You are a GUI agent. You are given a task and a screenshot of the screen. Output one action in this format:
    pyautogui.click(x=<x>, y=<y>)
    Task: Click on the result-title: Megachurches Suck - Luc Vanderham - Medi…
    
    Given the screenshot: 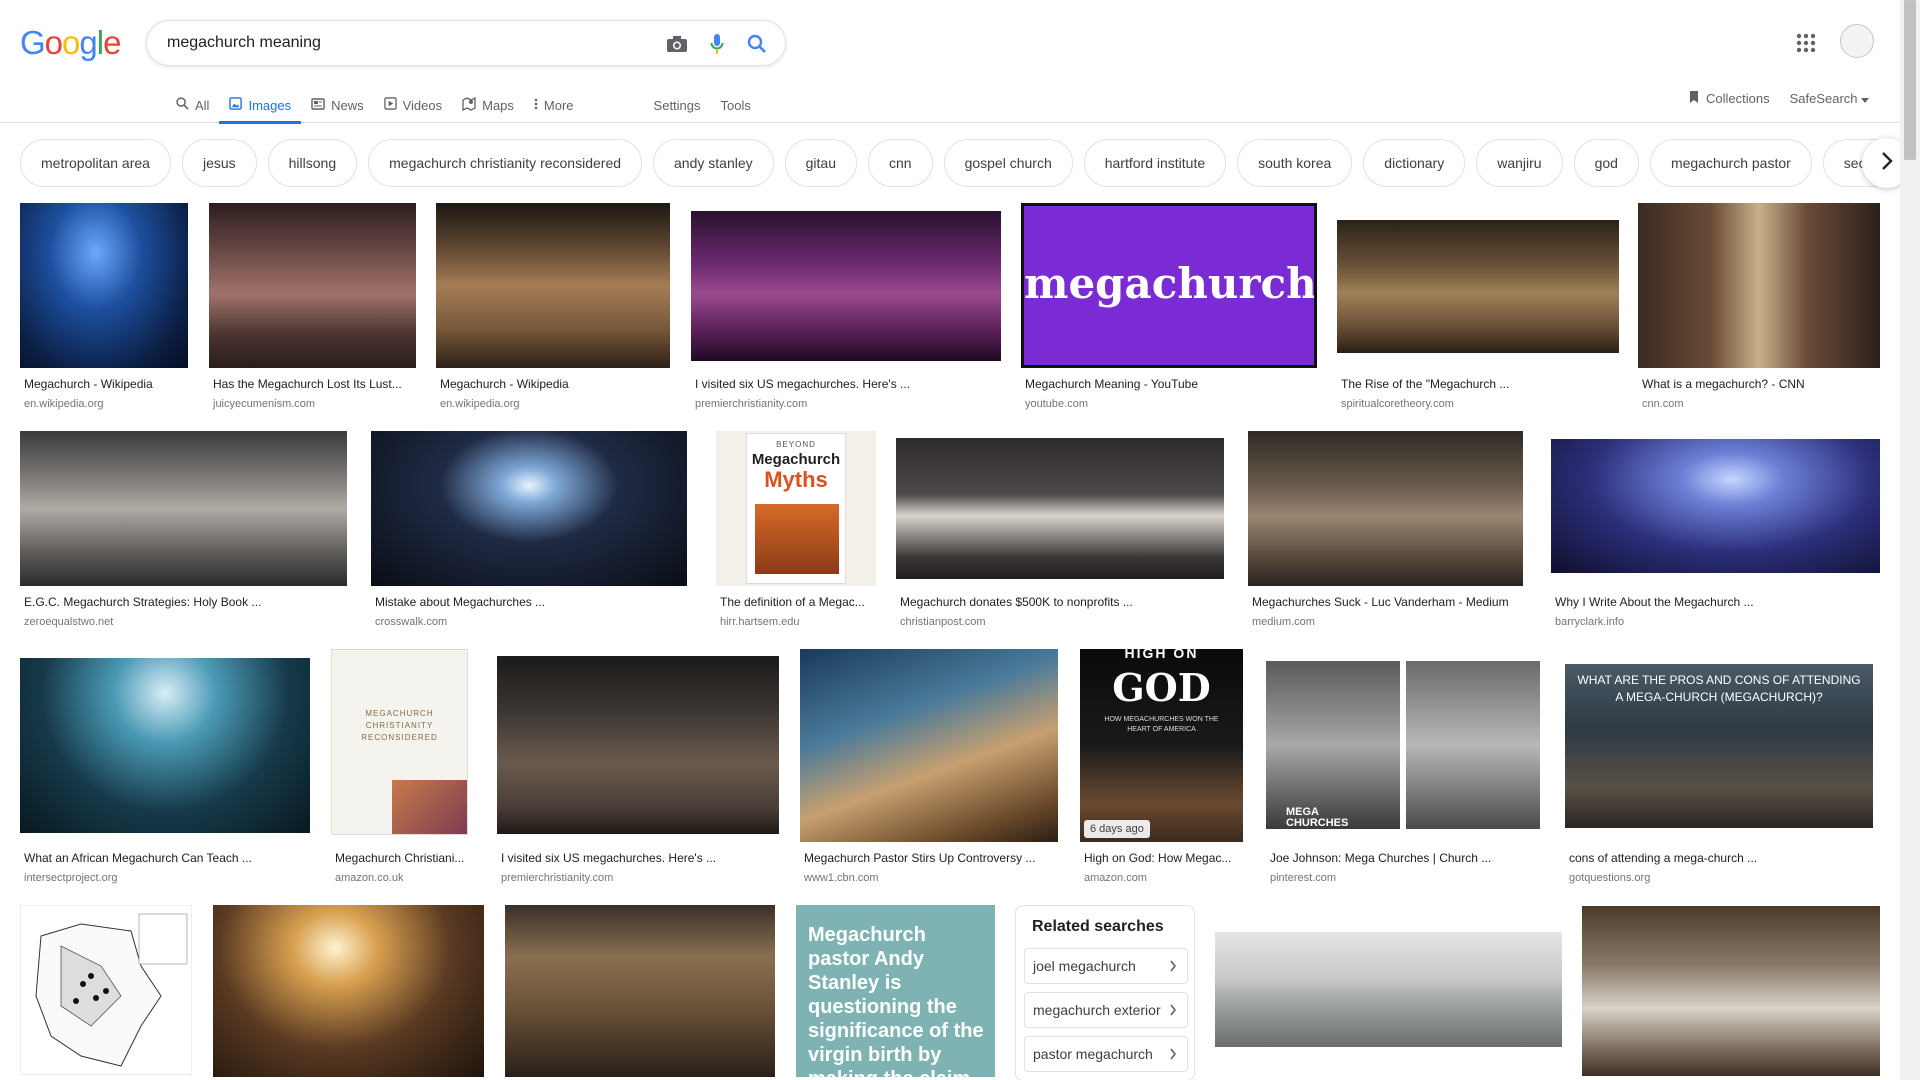 What is the action you would take?
    pyautogui.click(x=1389, y=602)
    